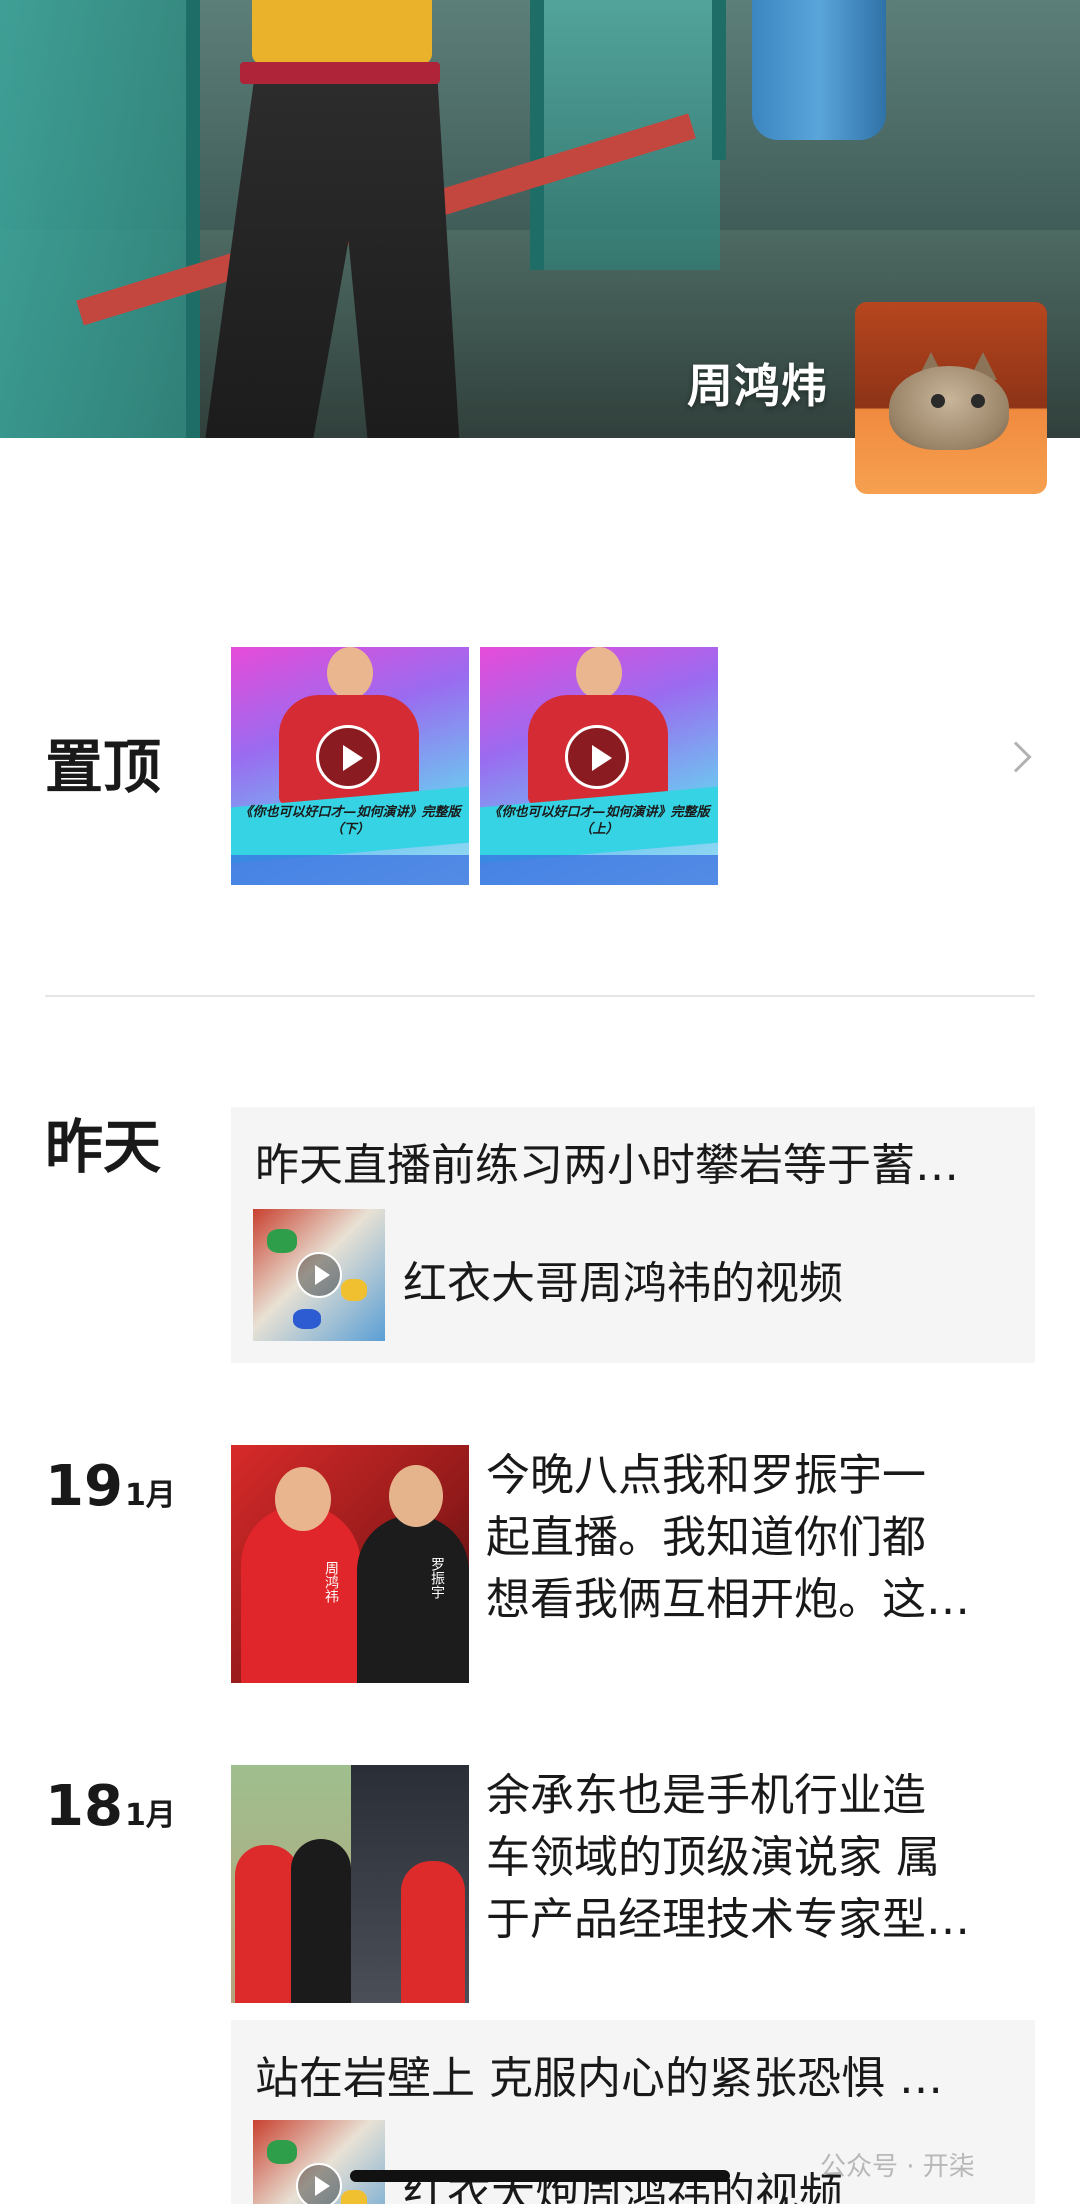 The width and height of the screenshot is (1080, 2204). Describe the element at coordinates (623, 1283) in the screenshot. I see `video-title: 红衣大哥周鸿祎的视频` at that location.